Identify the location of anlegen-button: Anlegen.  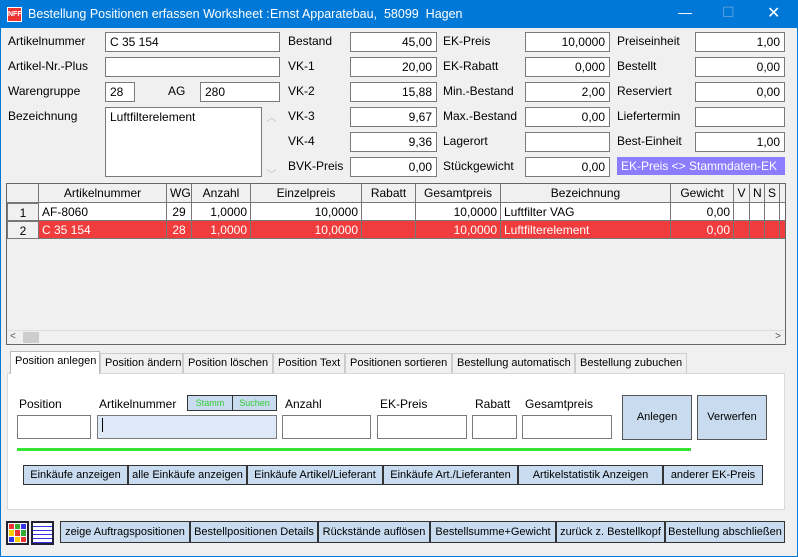
(657, 417).